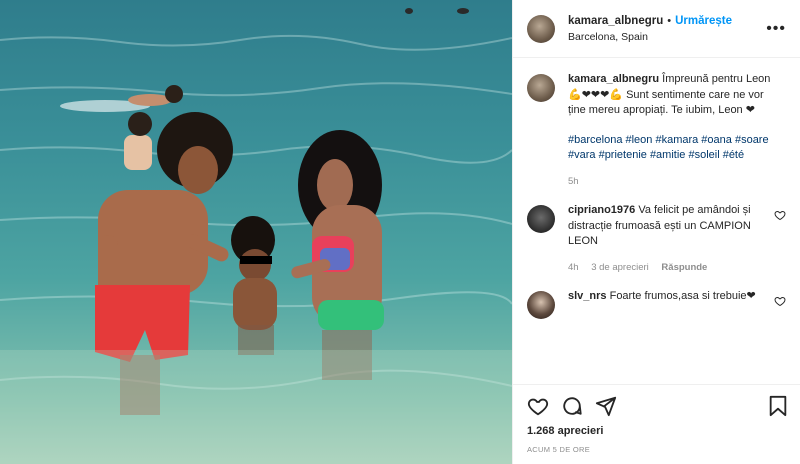 The width and height of the screenshot is (800, 464). Describe the element at coordinates (606, 406) in the screenshot. I see `share-icon` at that location.